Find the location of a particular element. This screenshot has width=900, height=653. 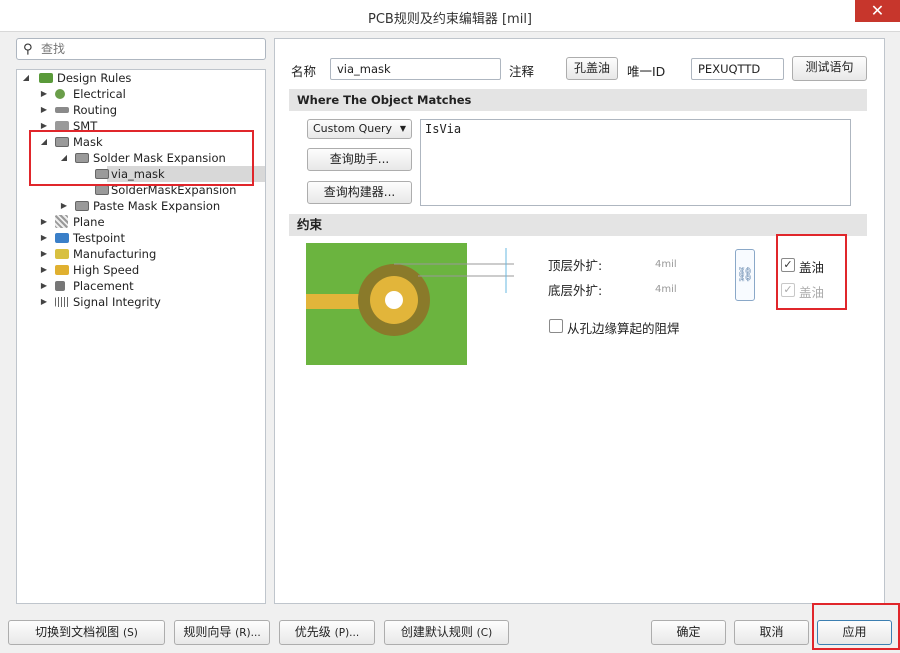

query-type-select: Custom Query ▼ is located at coordinates (359, 129).